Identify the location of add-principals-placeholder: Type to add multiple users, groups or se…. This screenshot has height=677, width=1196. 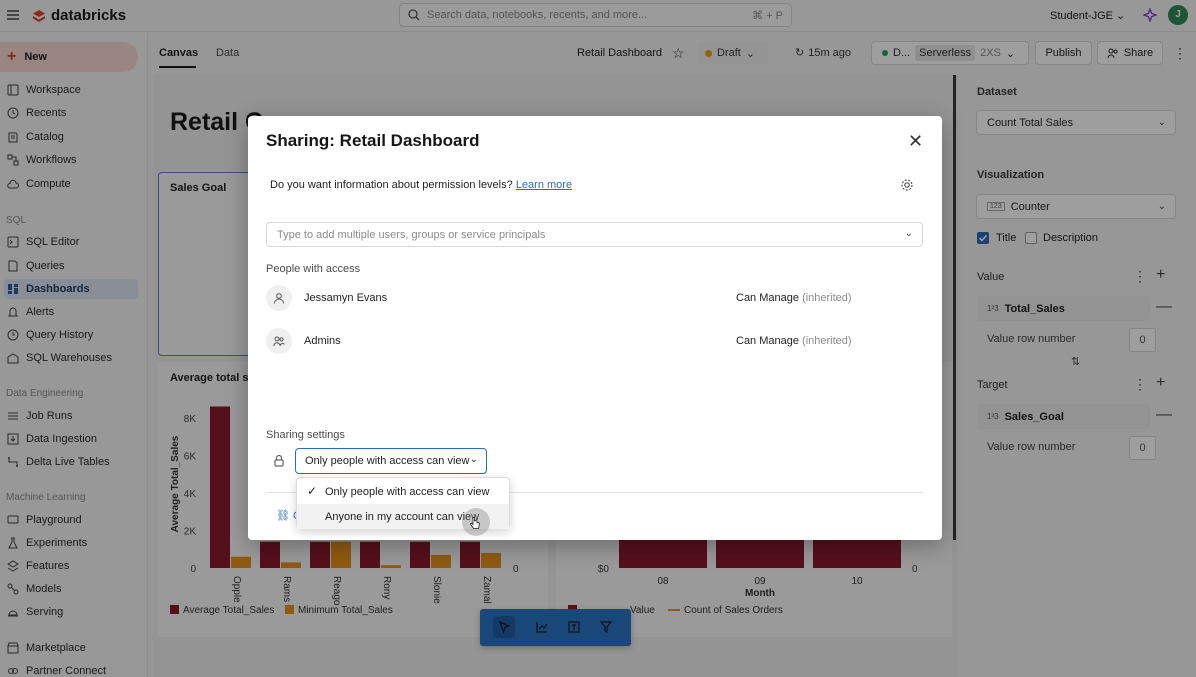
(411, 234).